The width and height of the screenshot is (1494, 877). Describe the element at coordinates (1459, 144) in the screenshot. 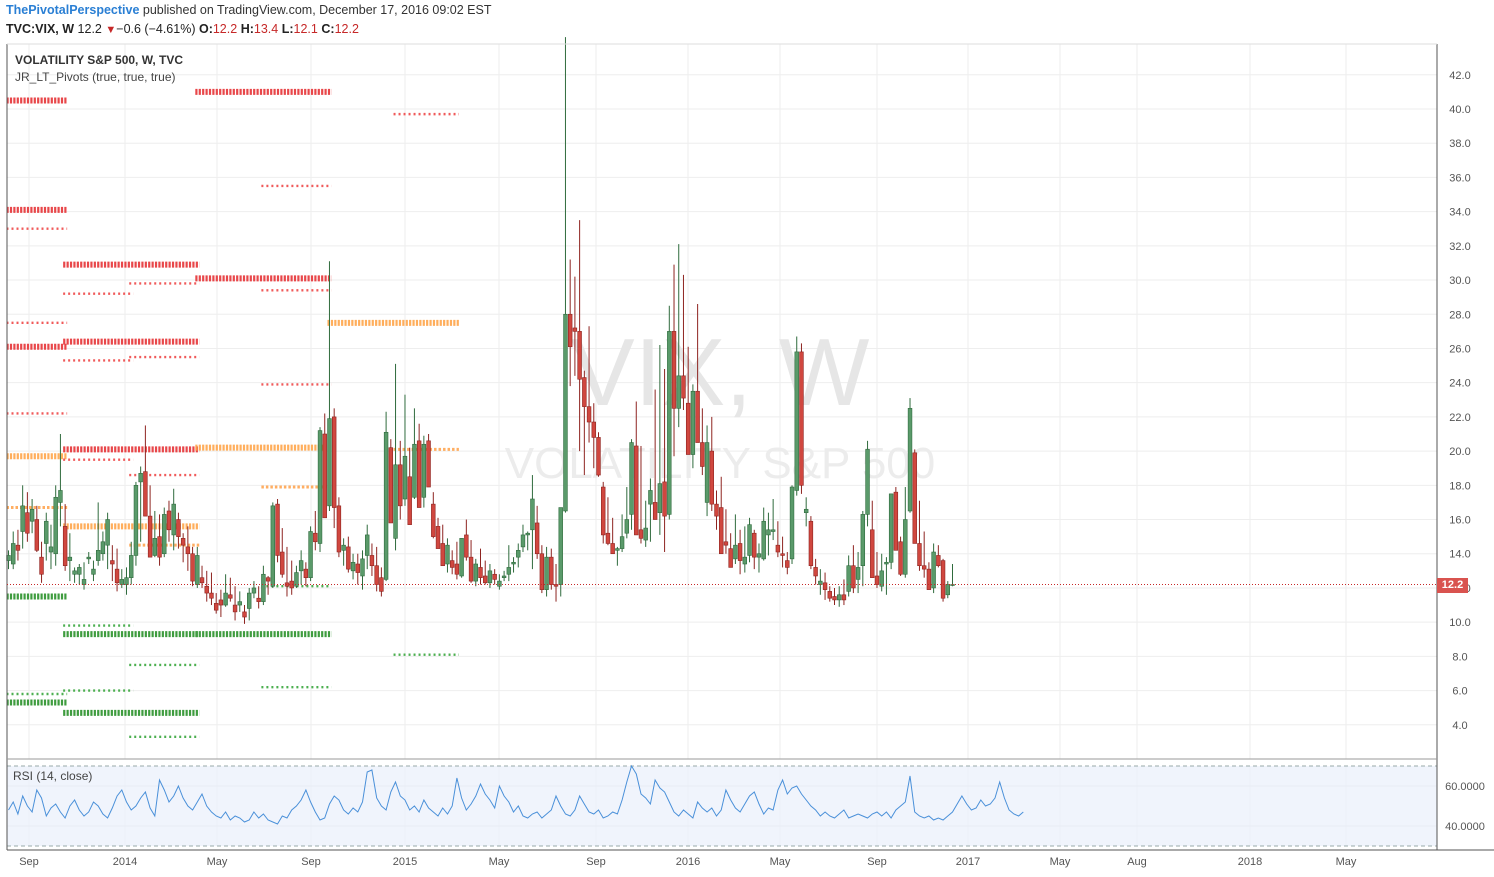

I see `y-tick-label: 38.0` at that location.